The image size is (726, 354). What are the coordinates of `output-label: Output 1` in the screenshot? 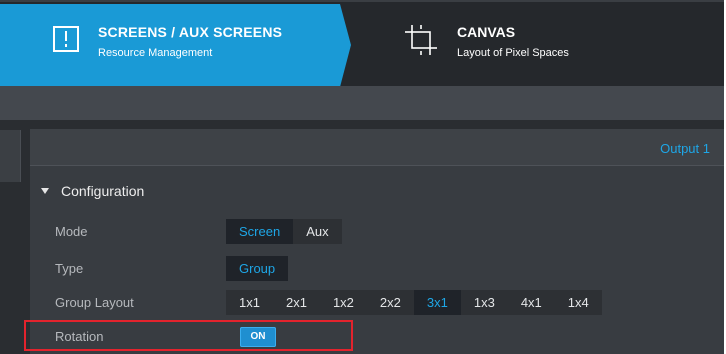 It's located at (685, 148).